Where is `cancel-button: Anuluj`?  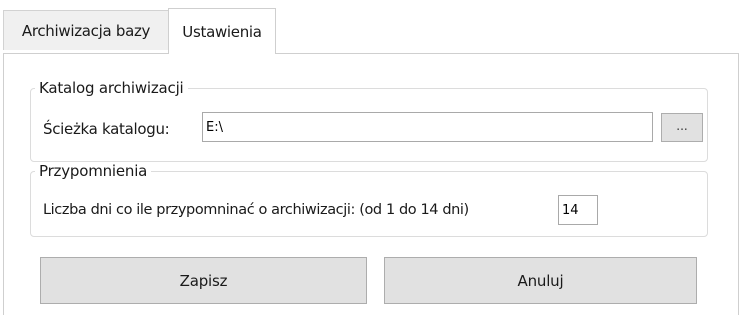
cancel-button: Anuluj is located at coordinates (540, 280).